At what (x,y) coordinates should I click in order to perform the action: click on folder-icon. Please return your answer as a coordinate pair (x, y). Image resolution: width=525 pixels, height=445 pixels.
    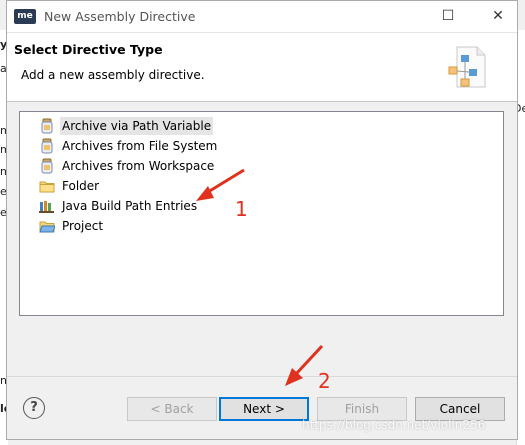
    Looking at the image, I should click on (47, 187).